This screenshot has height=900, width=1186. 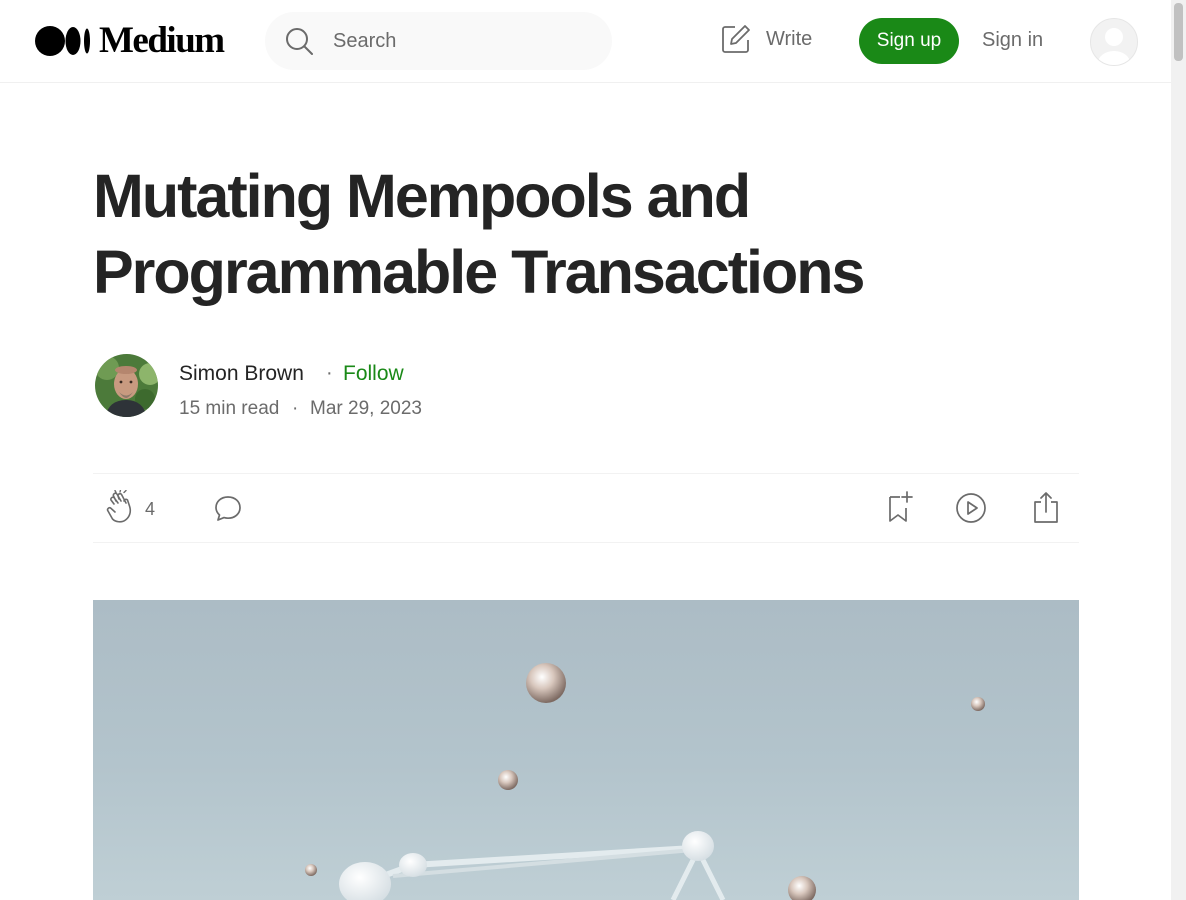 I want to click on user-silhouette-icon, so click(x=1114, y=46).